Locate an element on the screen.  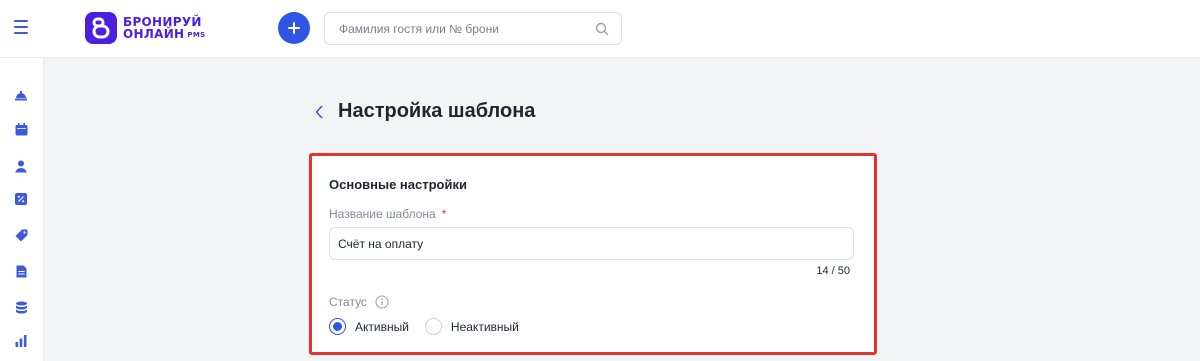
tag-icon is located at coordinates (21, 235).